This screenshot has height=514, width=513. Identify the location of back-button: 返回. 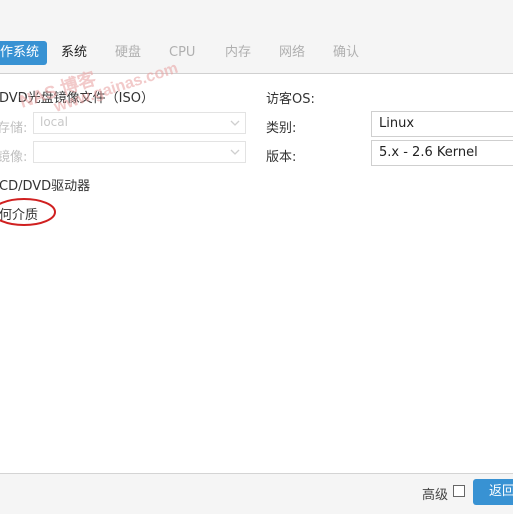
(493, 492).